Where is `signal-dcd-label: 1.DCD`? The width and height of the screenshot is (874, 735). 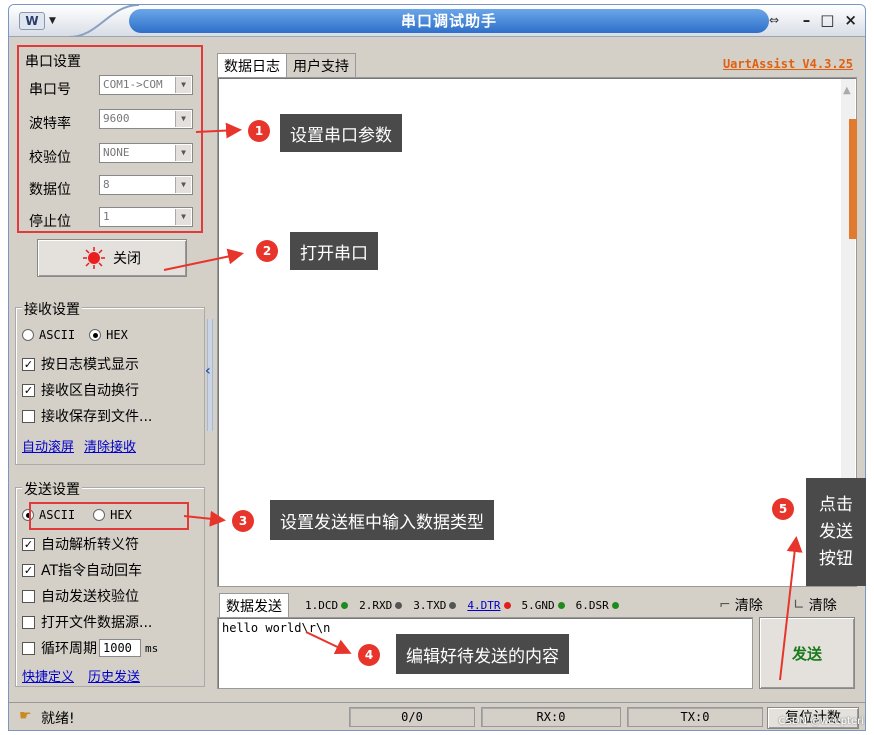
signal-dcd-label: 1.DCD is located at coordinates (322, 605).